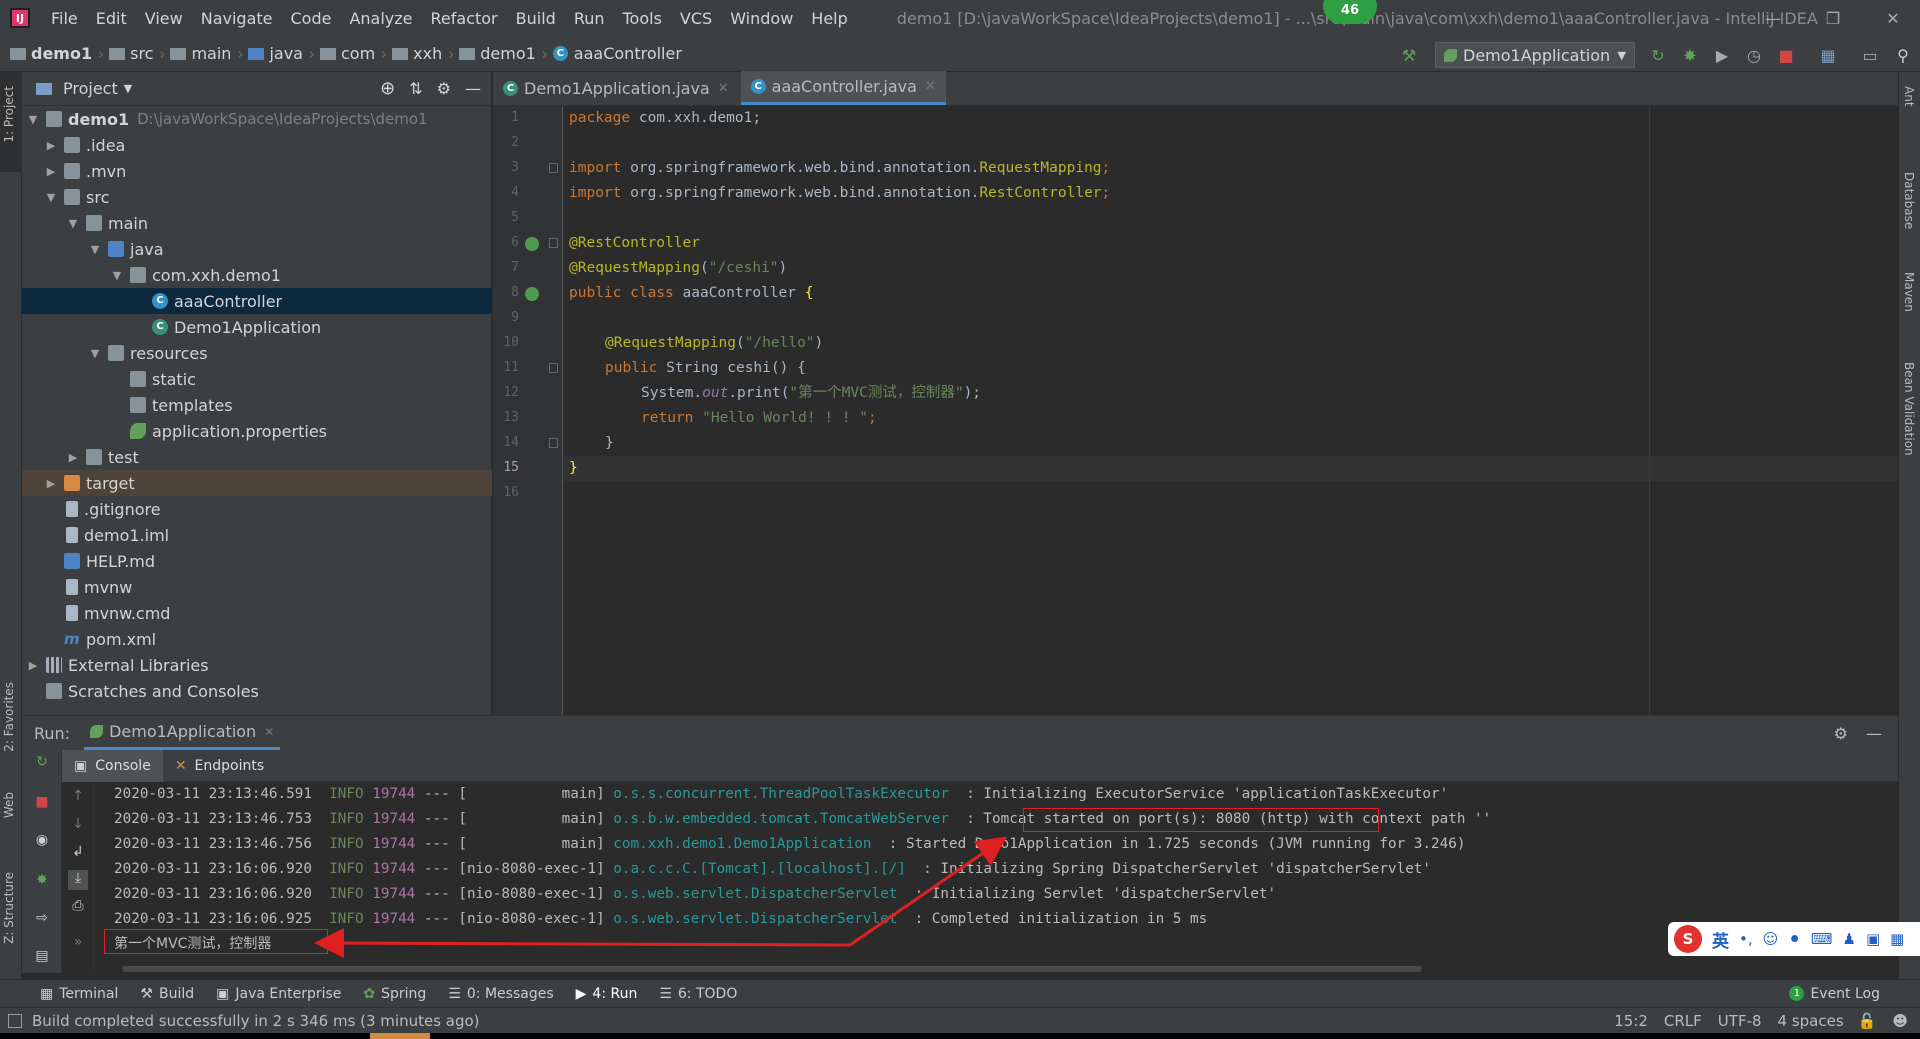 This screenshot has width=1920, height=1039. I want to click on sogou-logo-icon: S, so click(1688, 939).